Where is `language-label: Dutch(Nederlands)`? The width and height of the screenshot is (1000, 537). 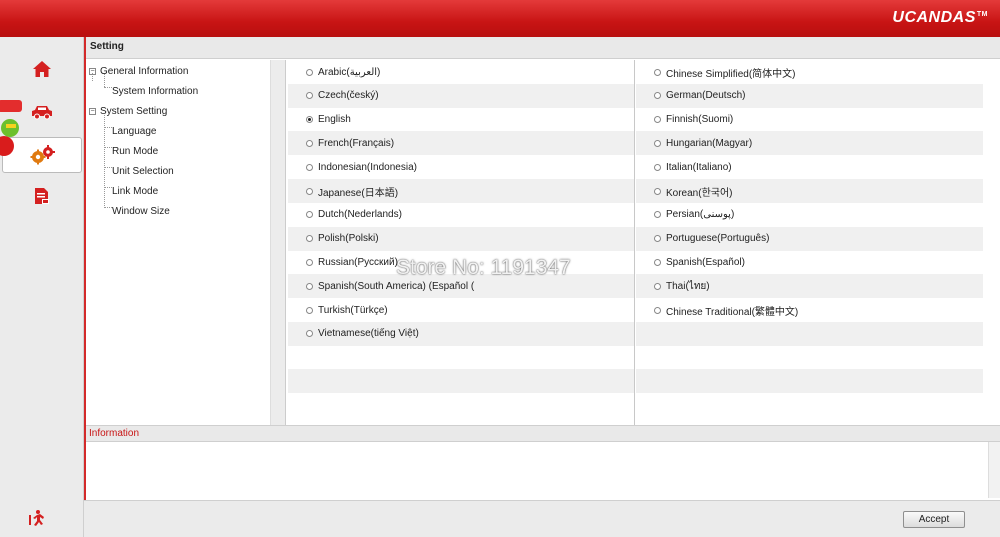 language-label: Dutch(Nederlands) is located at coordinates (360, 215).